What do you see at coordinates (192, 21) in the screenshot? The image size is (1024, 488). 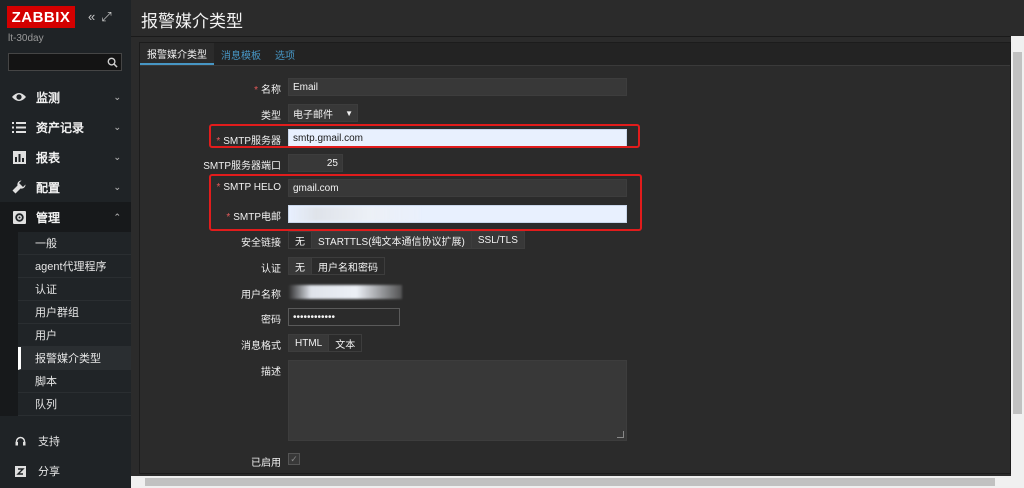 I see `page-title: 报警媒介类型` at bounding box center [192, 21].